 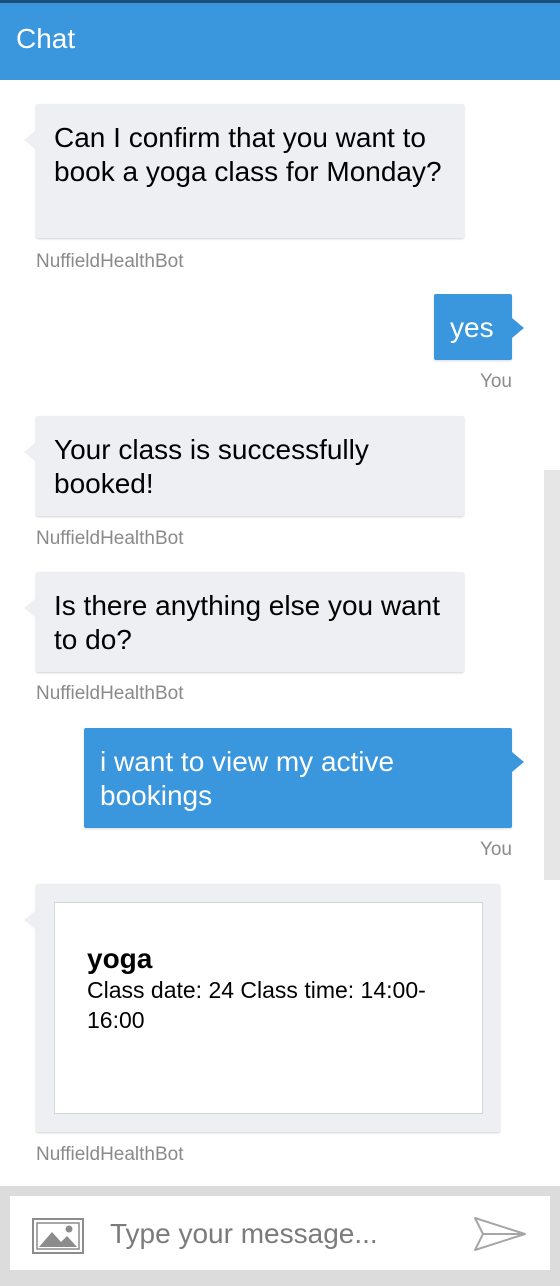 I want to click on send-icon, so click(x=500, y=1236).